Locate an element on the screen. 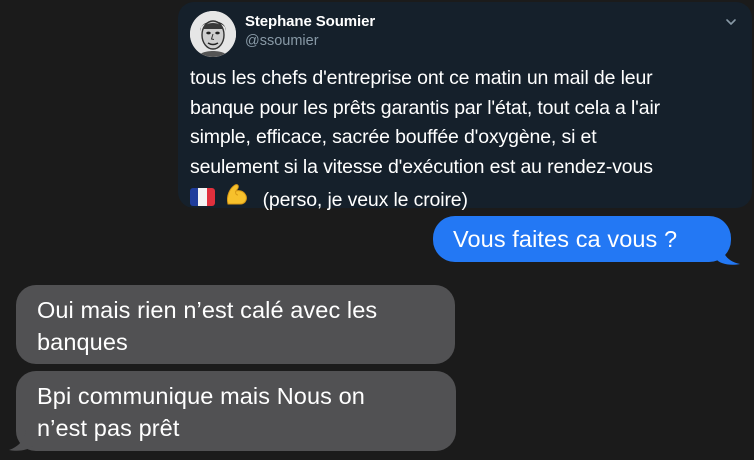 The width and height of the screenshot is (754, 460). received-message-text: Bpi communique mais Nous on is located at coordinates (201, 396).